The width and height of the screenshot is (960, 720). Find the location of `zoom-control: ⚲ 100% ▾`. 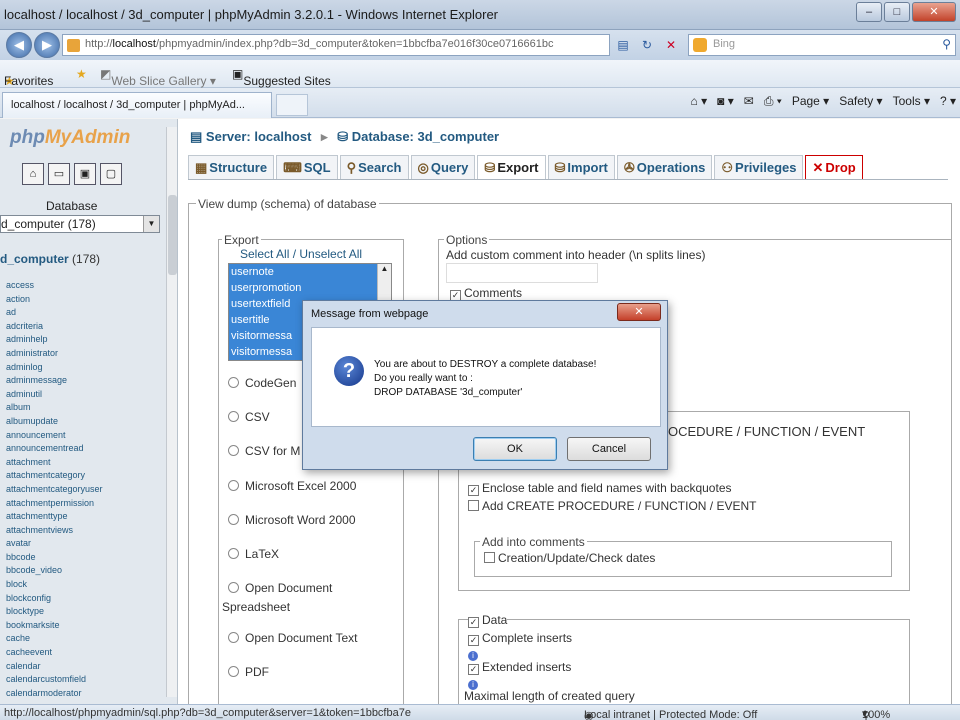

zoom-control: ⚲ 100% ▾ is located at coordinates (876, 713).